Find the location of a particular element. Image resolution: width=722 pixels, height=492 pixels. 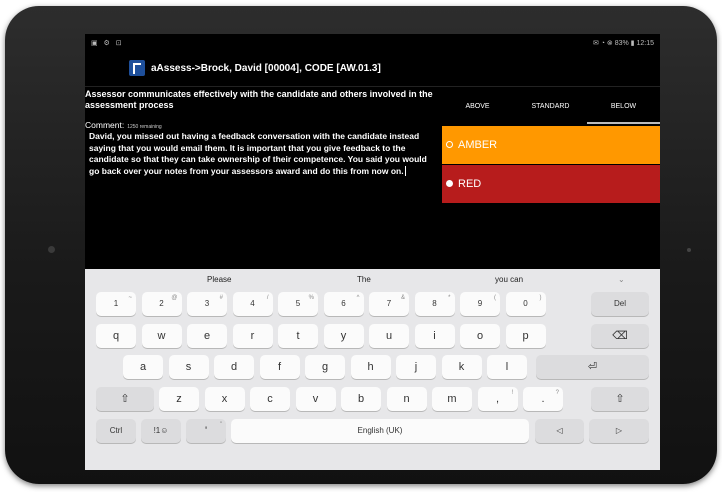

key-6: 6 ^ is located at coordinates (343, 304).